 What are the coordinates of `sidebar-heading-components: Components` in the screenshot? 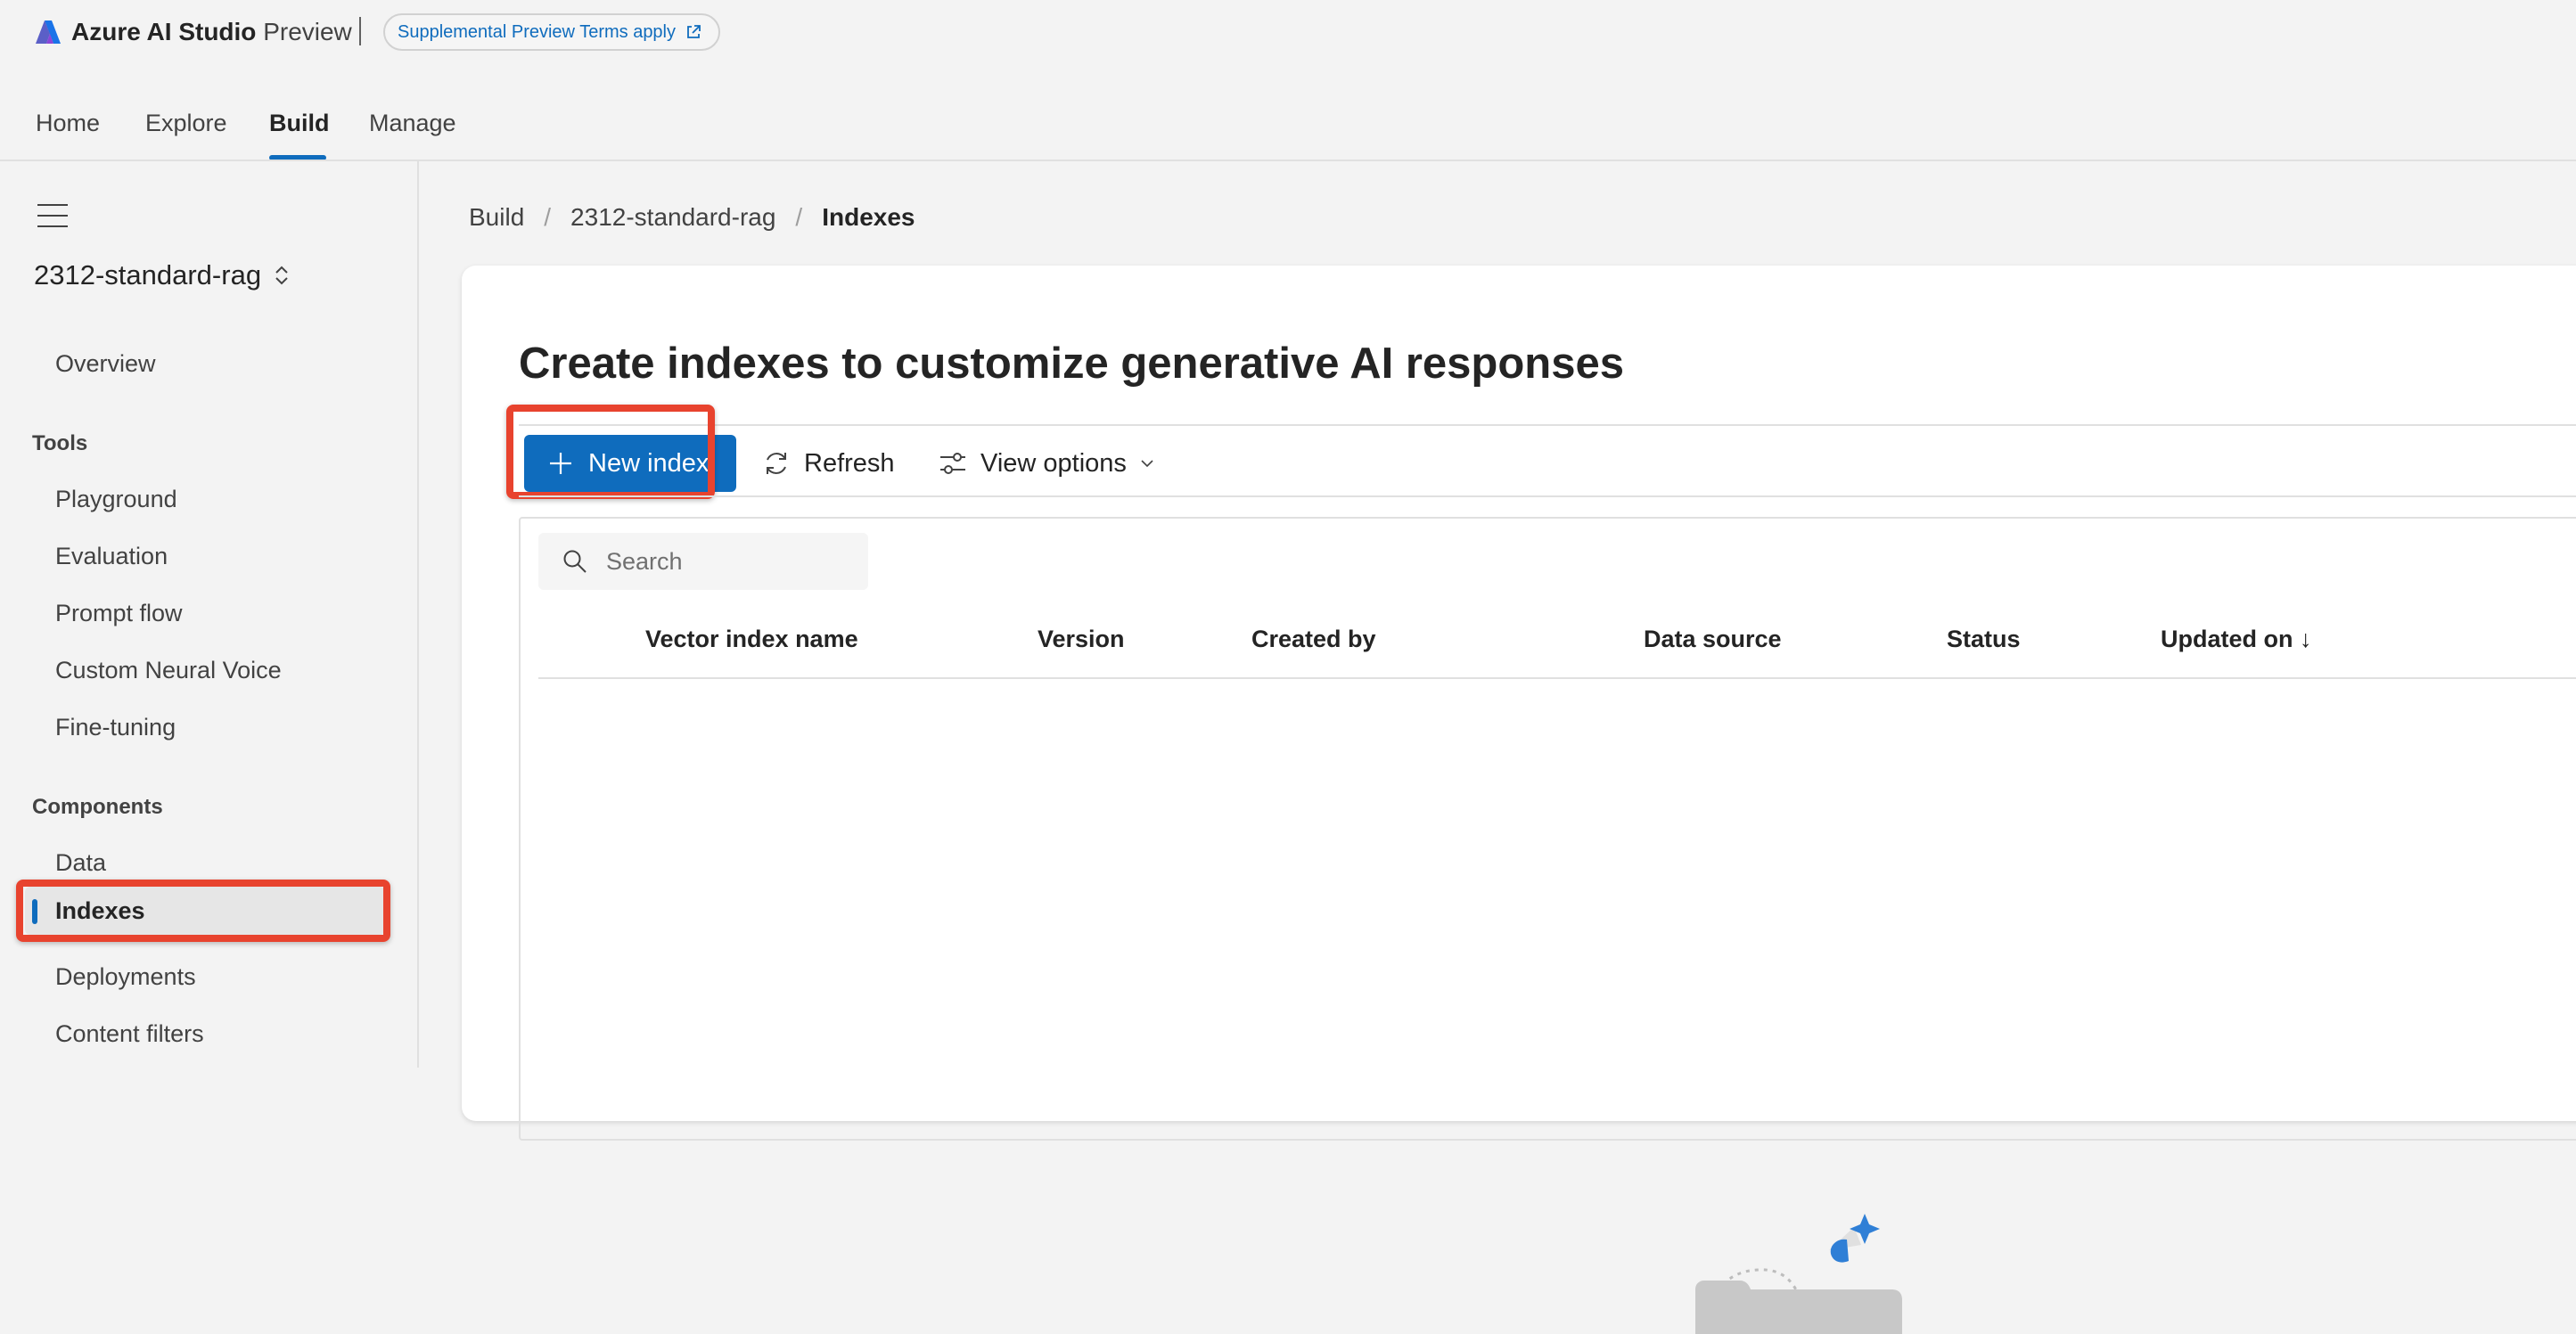 It's located at (97, 807).